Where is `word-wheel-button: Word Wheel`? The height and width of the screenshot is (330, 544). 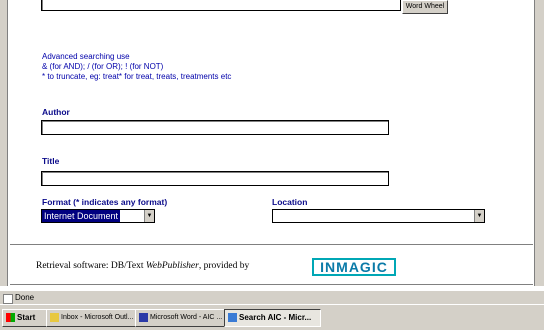
word-wheel-button: Word Wheel is located at coordinates (425, 7).